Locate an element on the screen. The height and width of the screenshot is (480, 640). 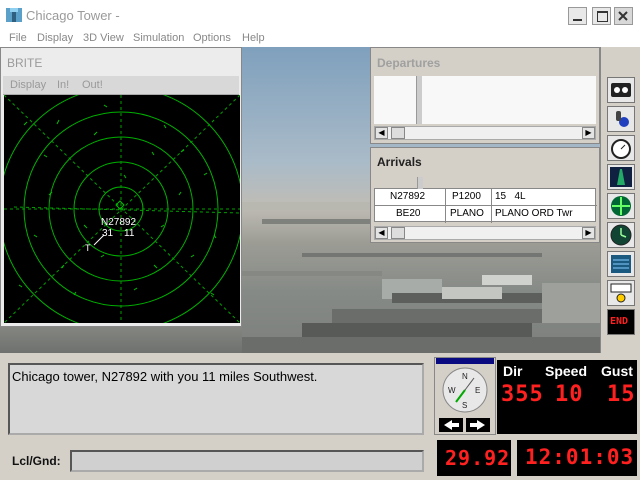
brite-title: BRITE is located at coordinates (25, 63).